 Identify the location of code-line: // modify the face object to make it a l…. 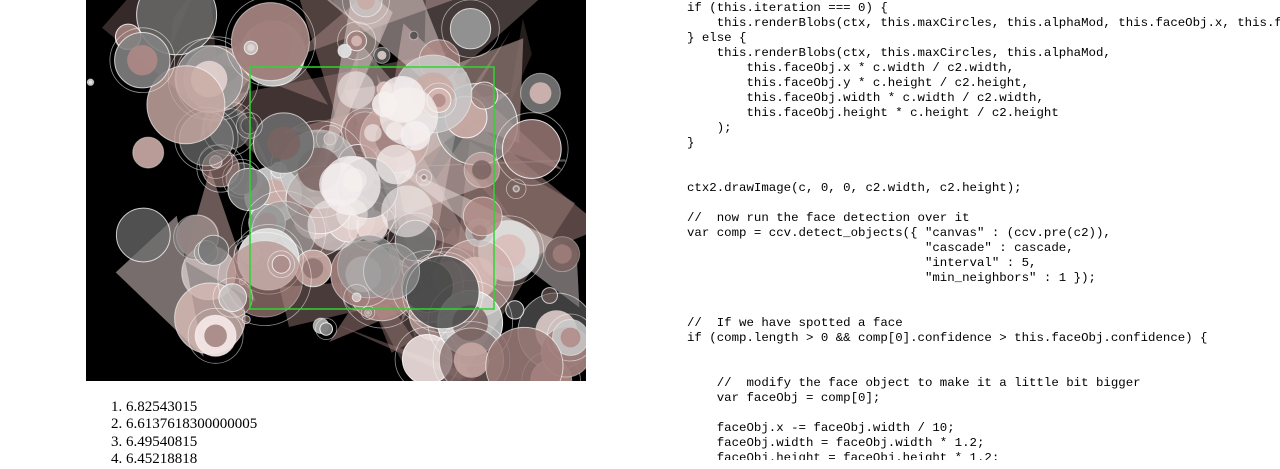
(928, 383).